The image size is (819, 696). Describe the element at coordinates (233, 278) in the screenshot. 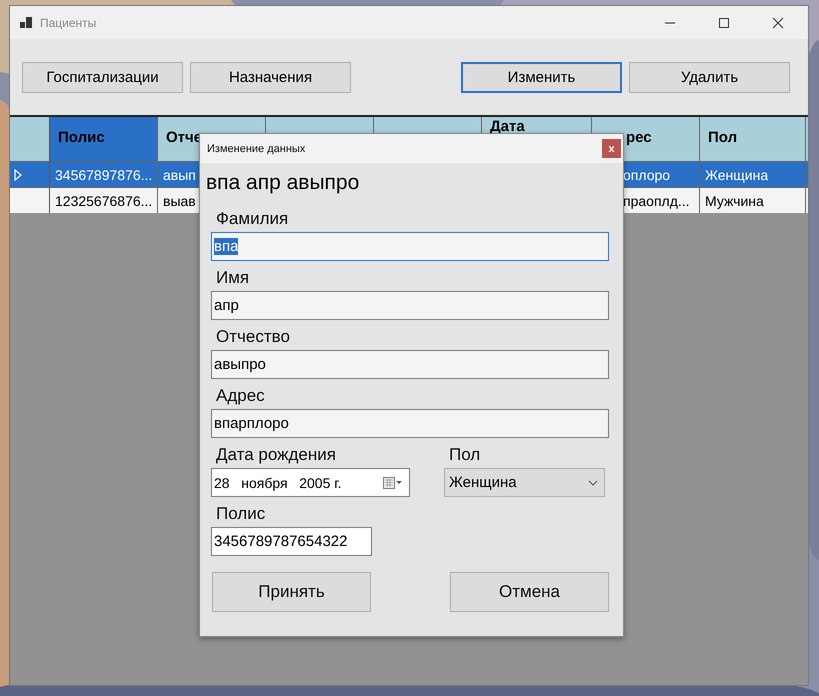

I see `field-label: Имя` at that location.